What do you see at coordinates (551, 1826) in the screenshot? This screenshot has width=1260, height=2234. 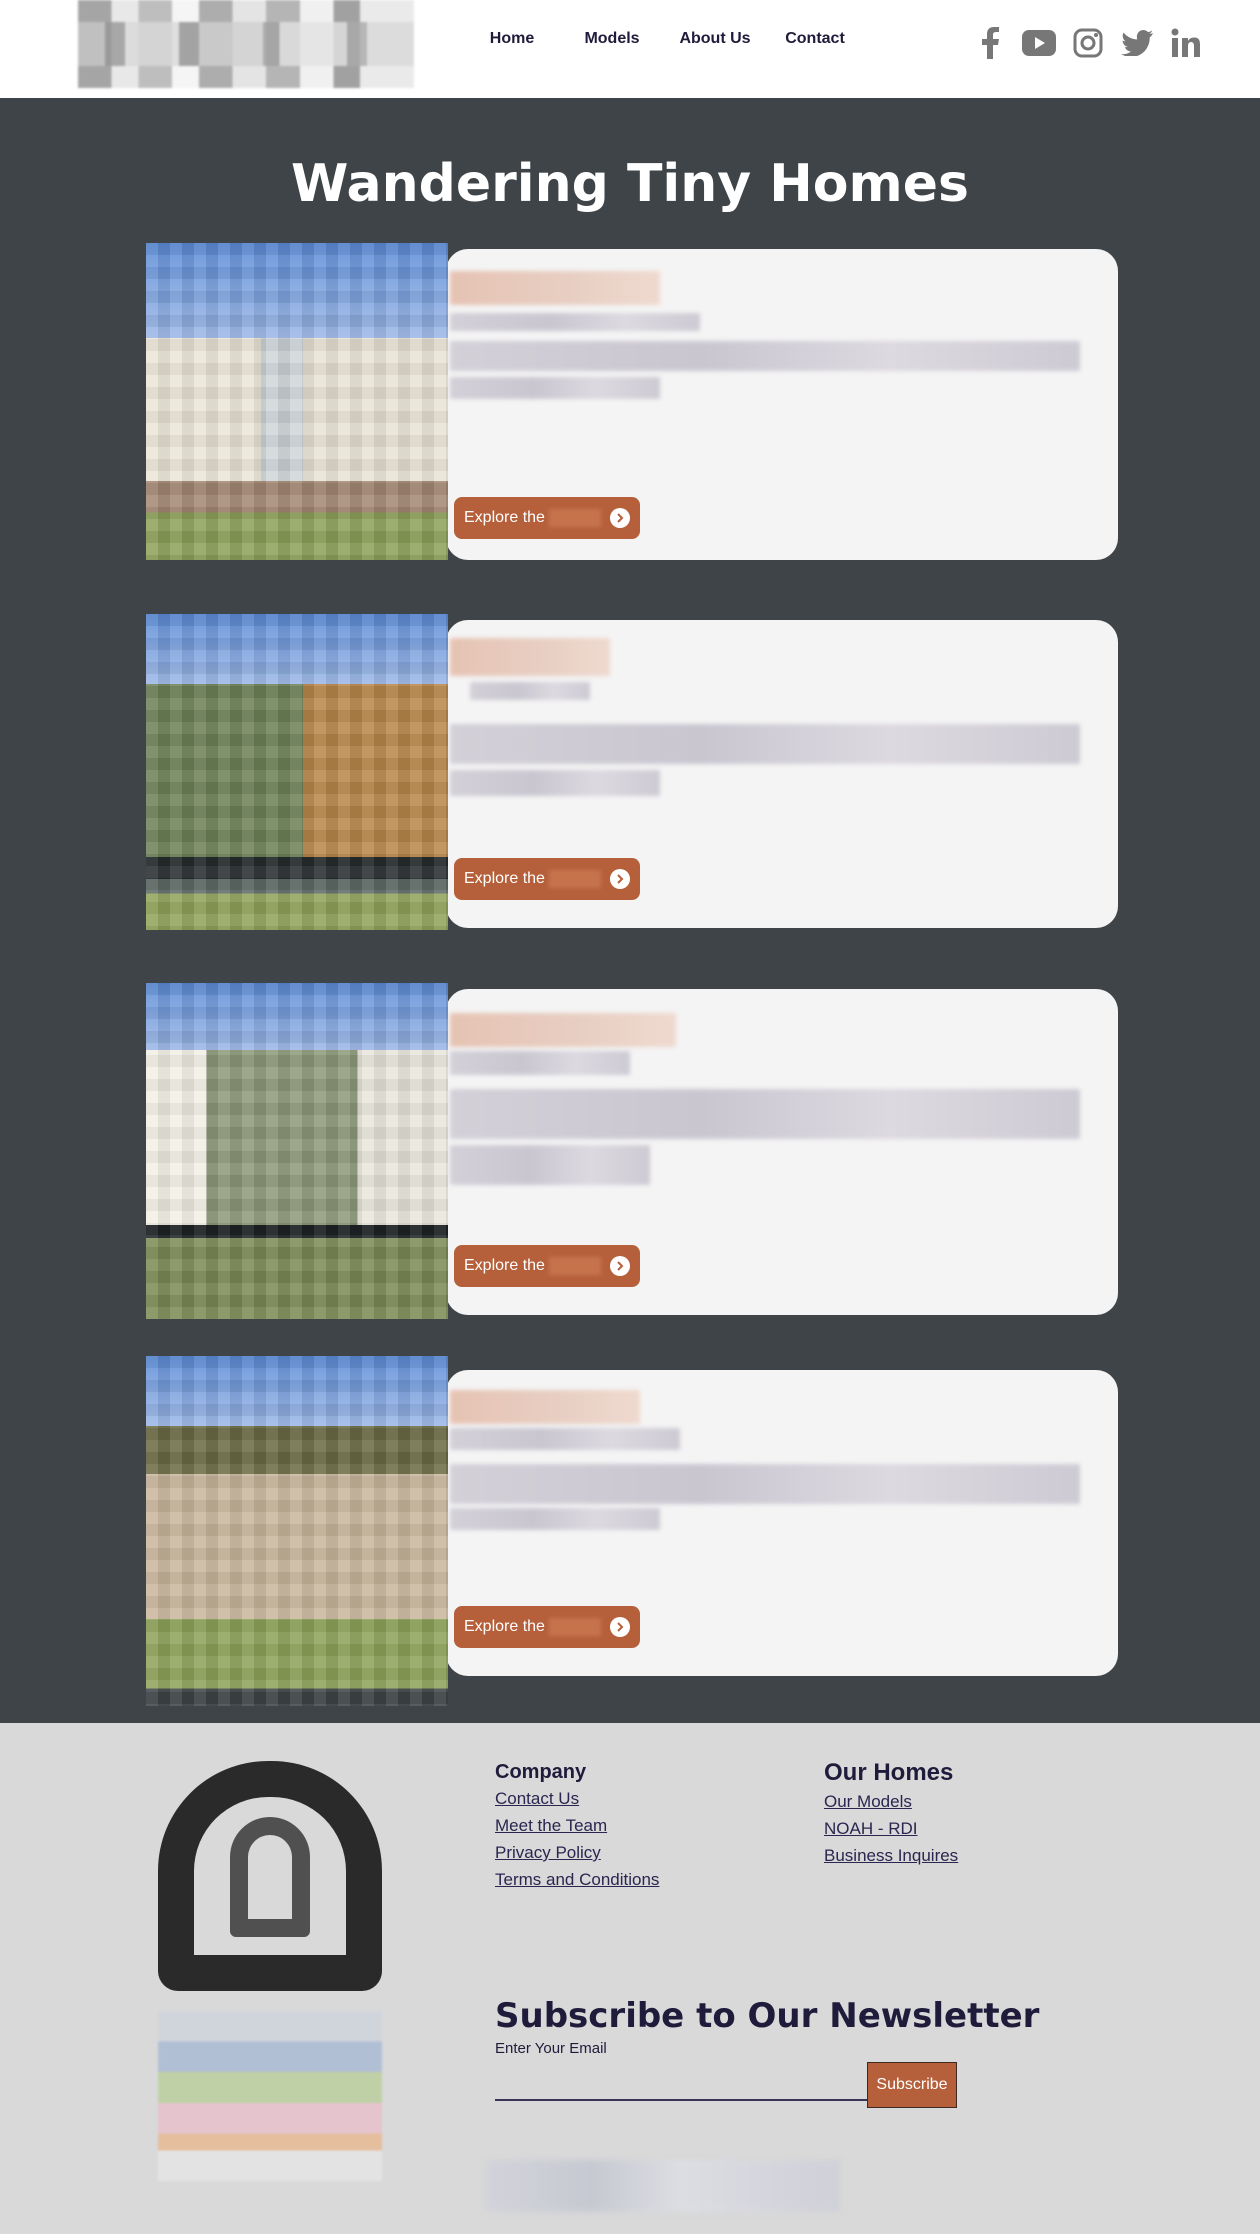 I see `footer-link-meet-the-team: Meet the Team` at bounding box center [551, 1826].